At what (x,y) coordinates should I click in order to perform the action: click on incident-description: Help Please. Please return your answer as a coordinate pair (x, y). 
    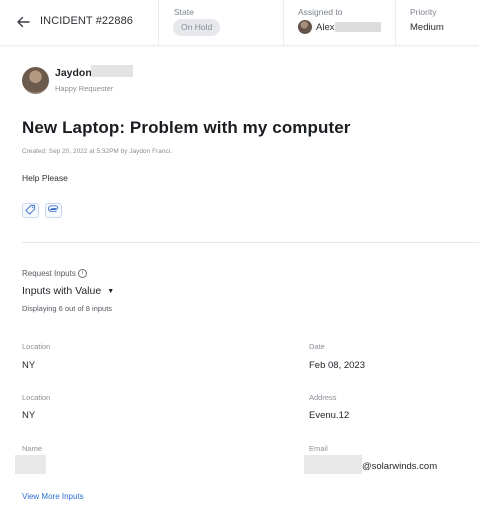
    Looking at the image, I should click on (45, 178).